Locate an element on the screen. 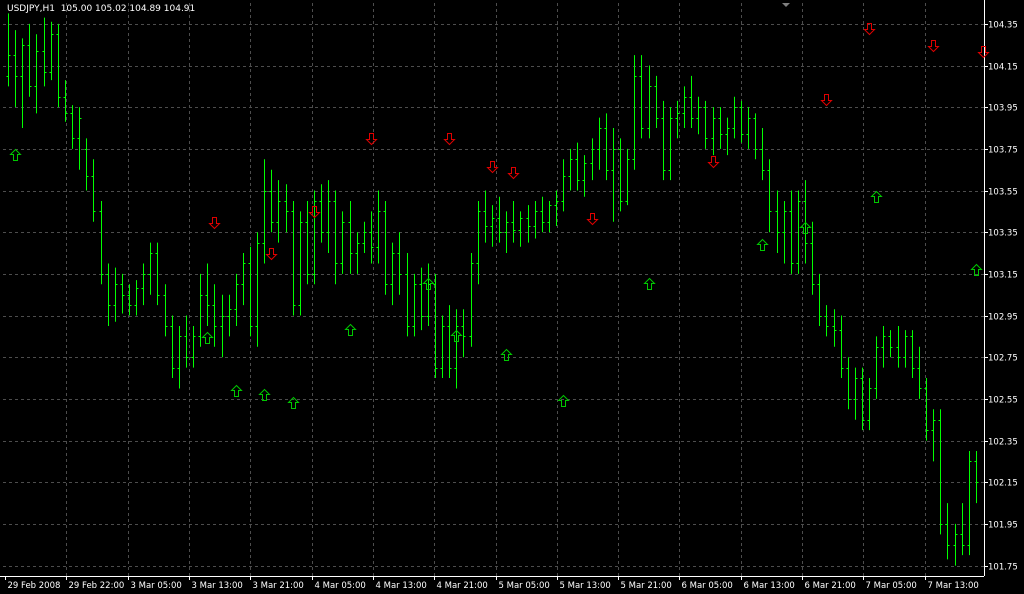 The image size is (1024, 594). x-tick-label: 7 Mar 05:00 is located at coordinates (891, 586).